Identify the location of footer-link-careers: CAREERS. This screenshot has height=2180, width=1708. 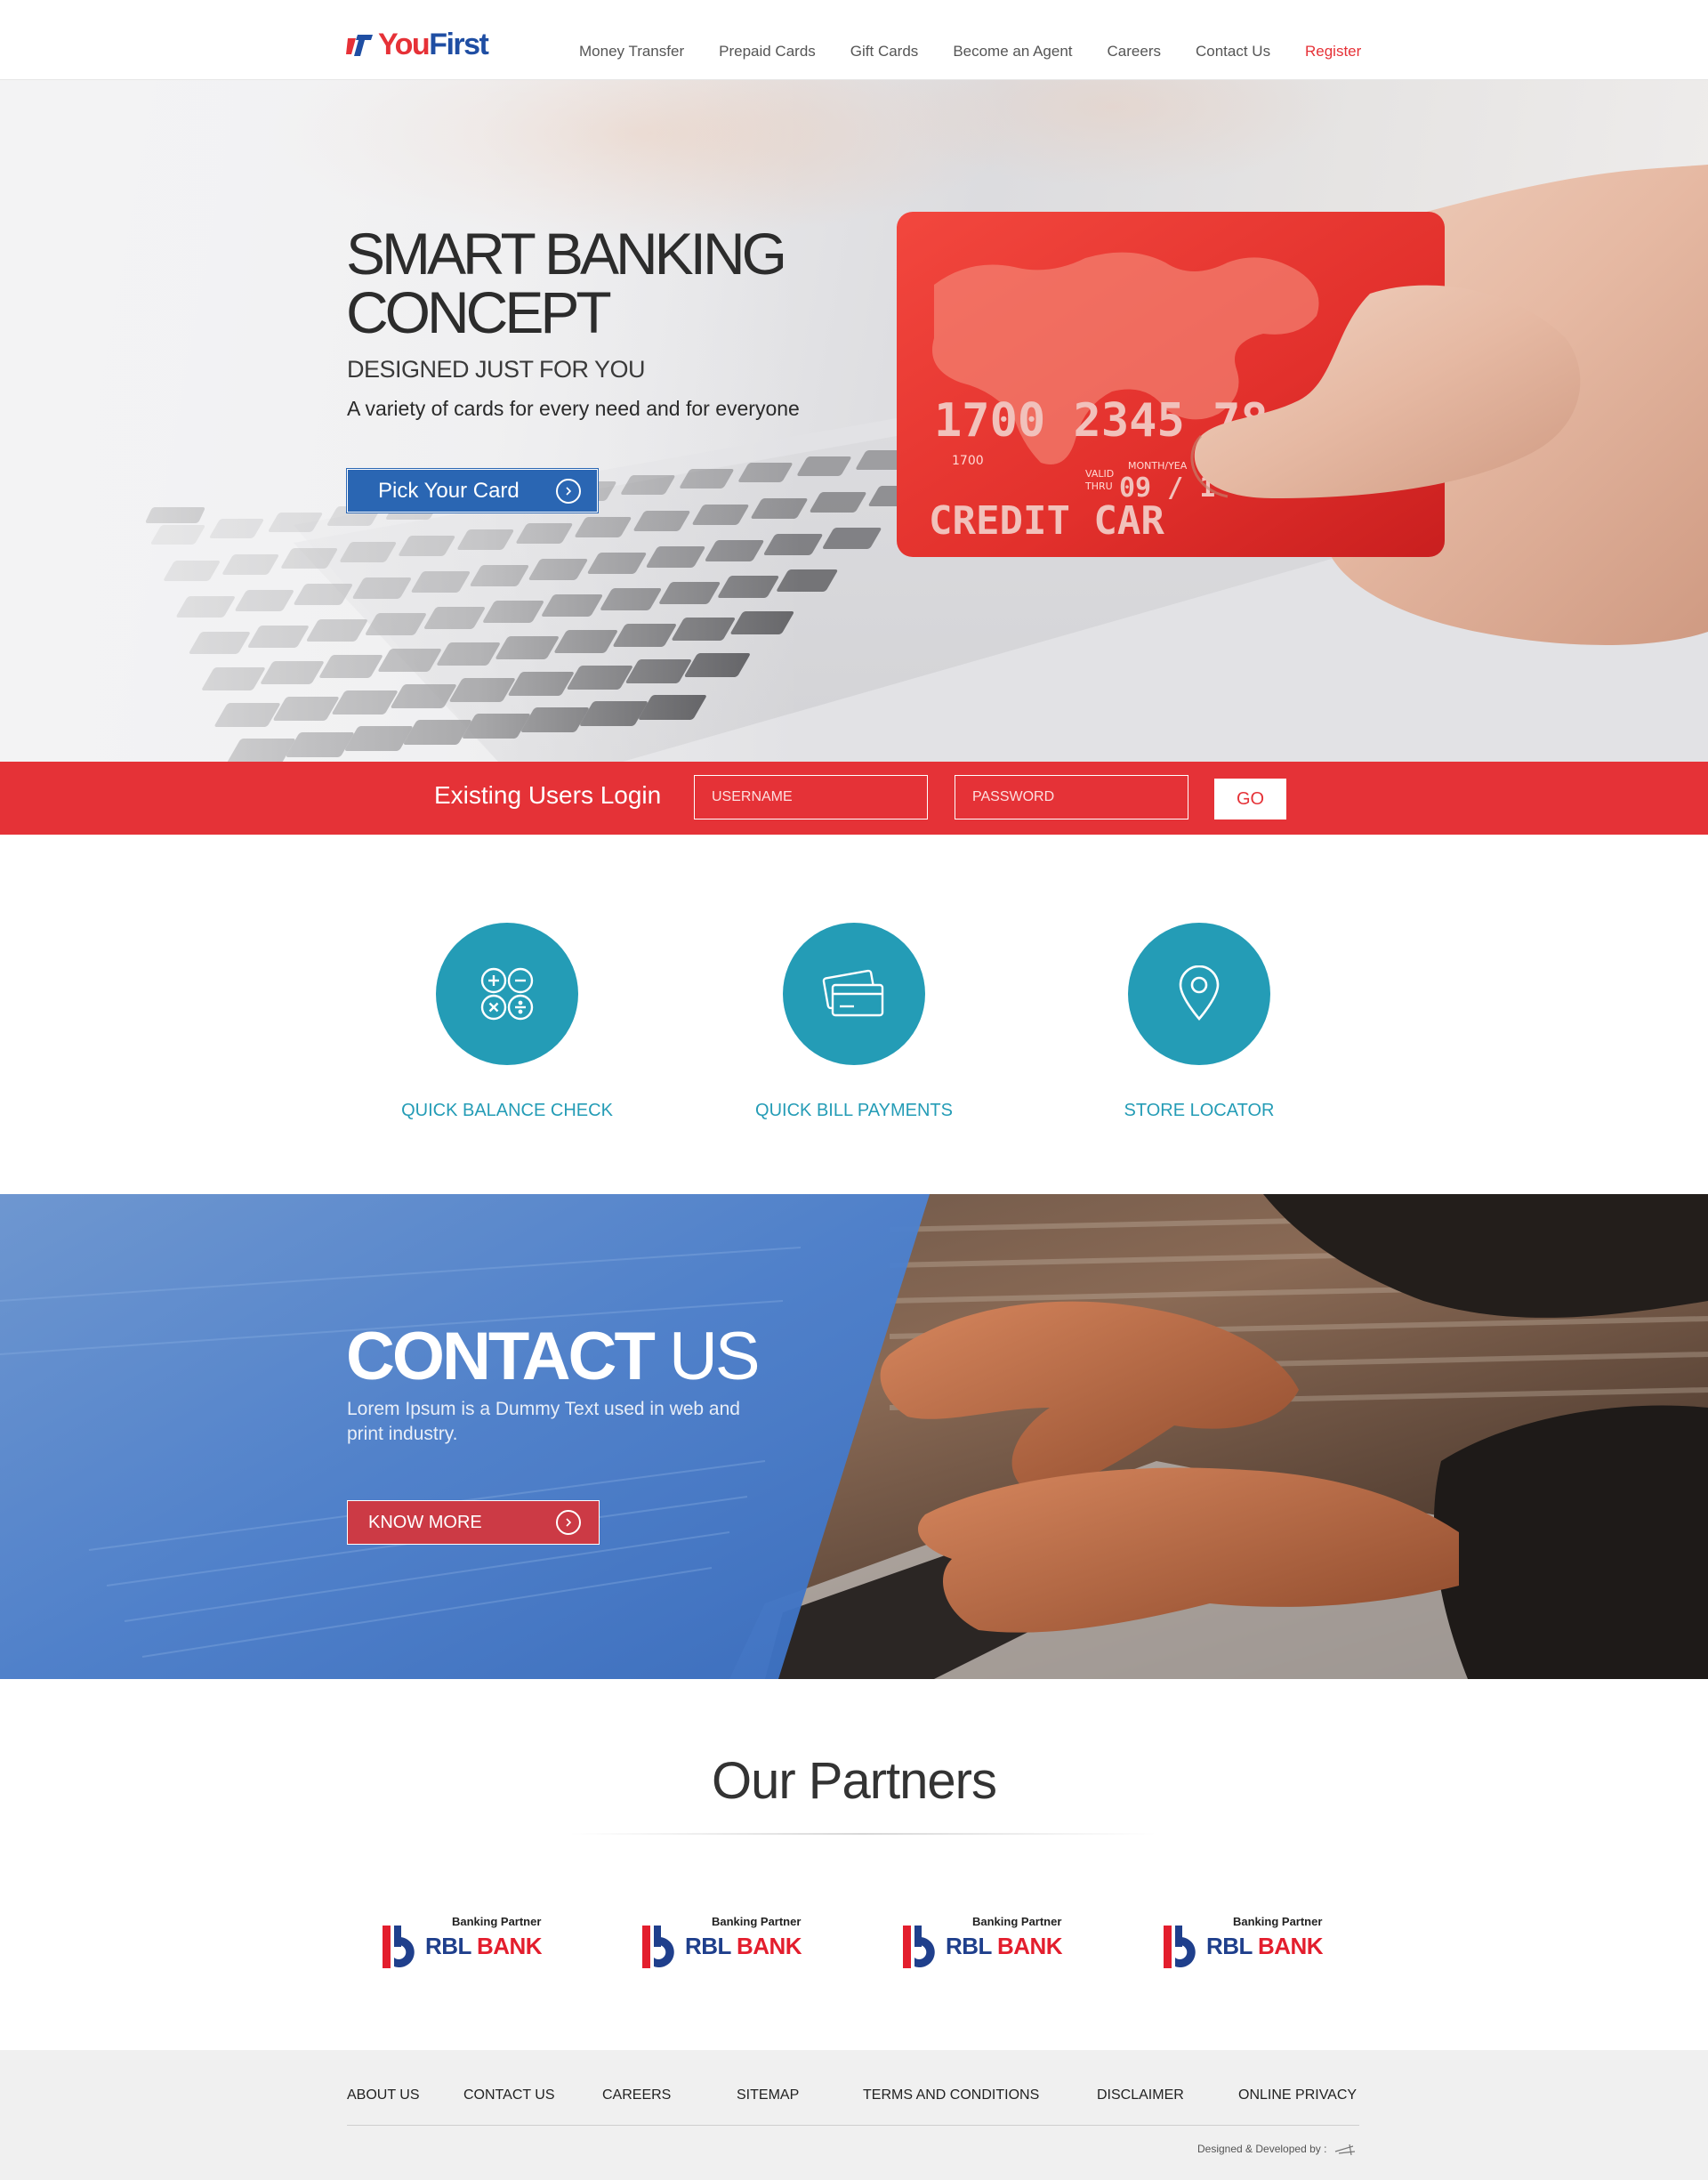
(636, 2095).